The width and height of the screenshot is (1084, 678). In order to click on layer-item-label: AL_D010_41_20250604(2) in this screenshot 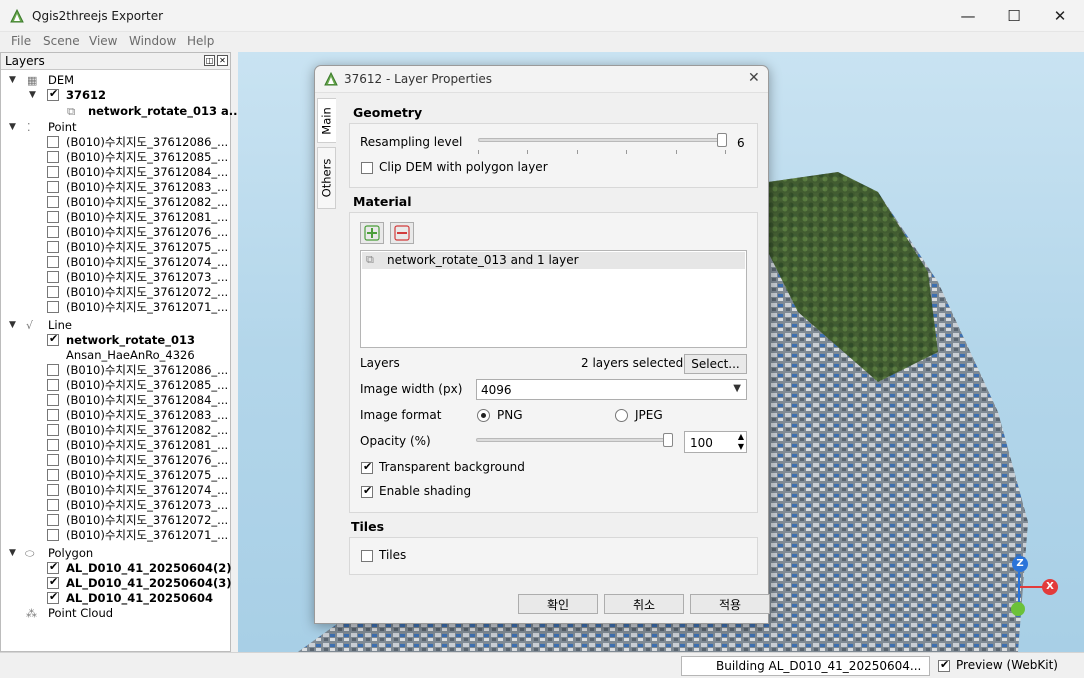, I will do `click(149, 568)`.